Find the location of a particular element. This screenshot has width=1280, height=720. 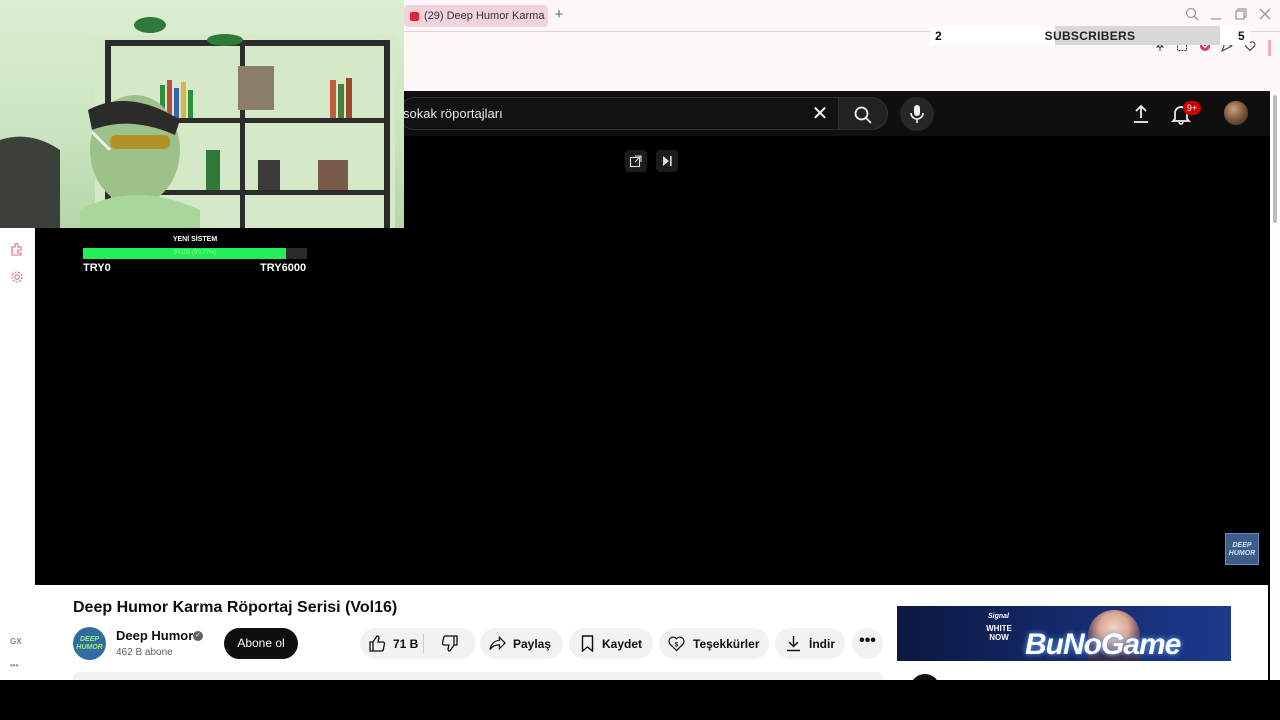

dislike-button is located at coordinates (450, 643).